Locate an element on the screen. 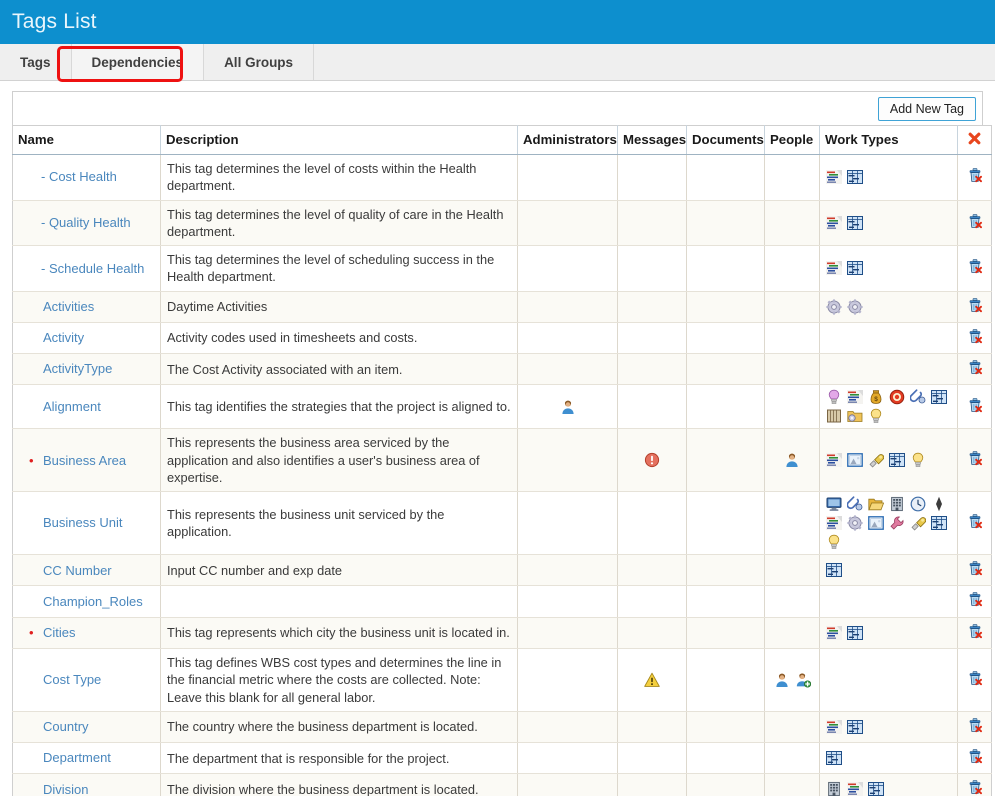  cell-messages is located at coordinates (652, 223).